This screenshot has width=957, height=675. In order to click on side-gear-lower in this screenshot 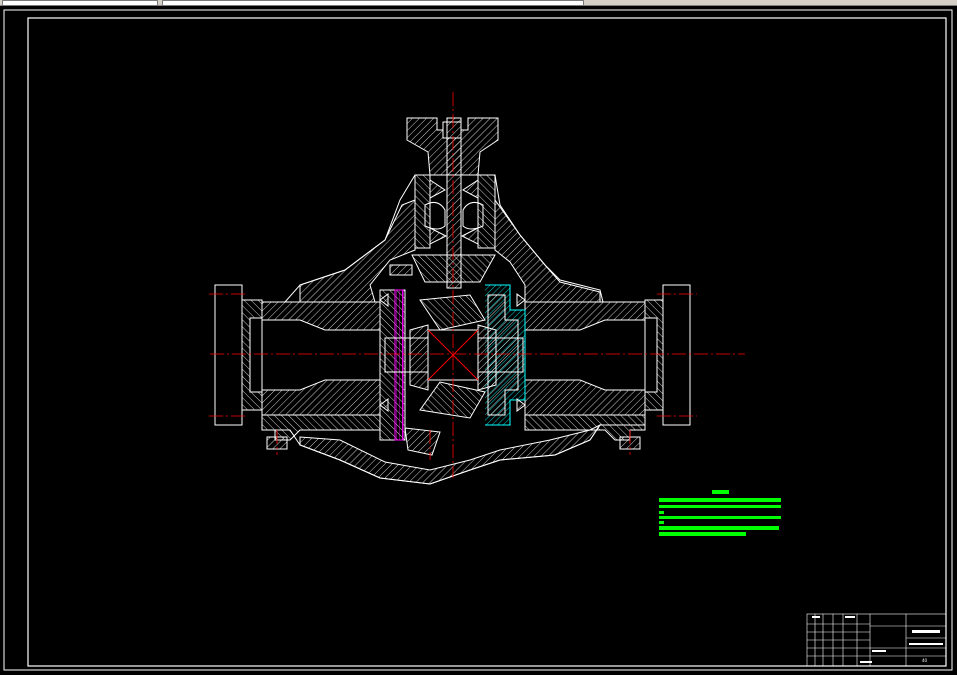, I will do `click(452, 400)`.